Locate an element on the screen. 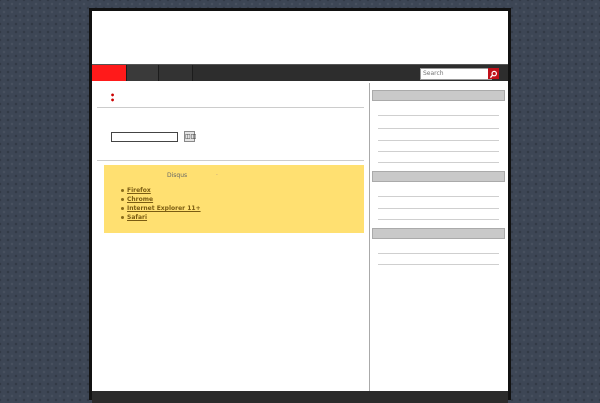  site-header is located at coordinates (300, 37).